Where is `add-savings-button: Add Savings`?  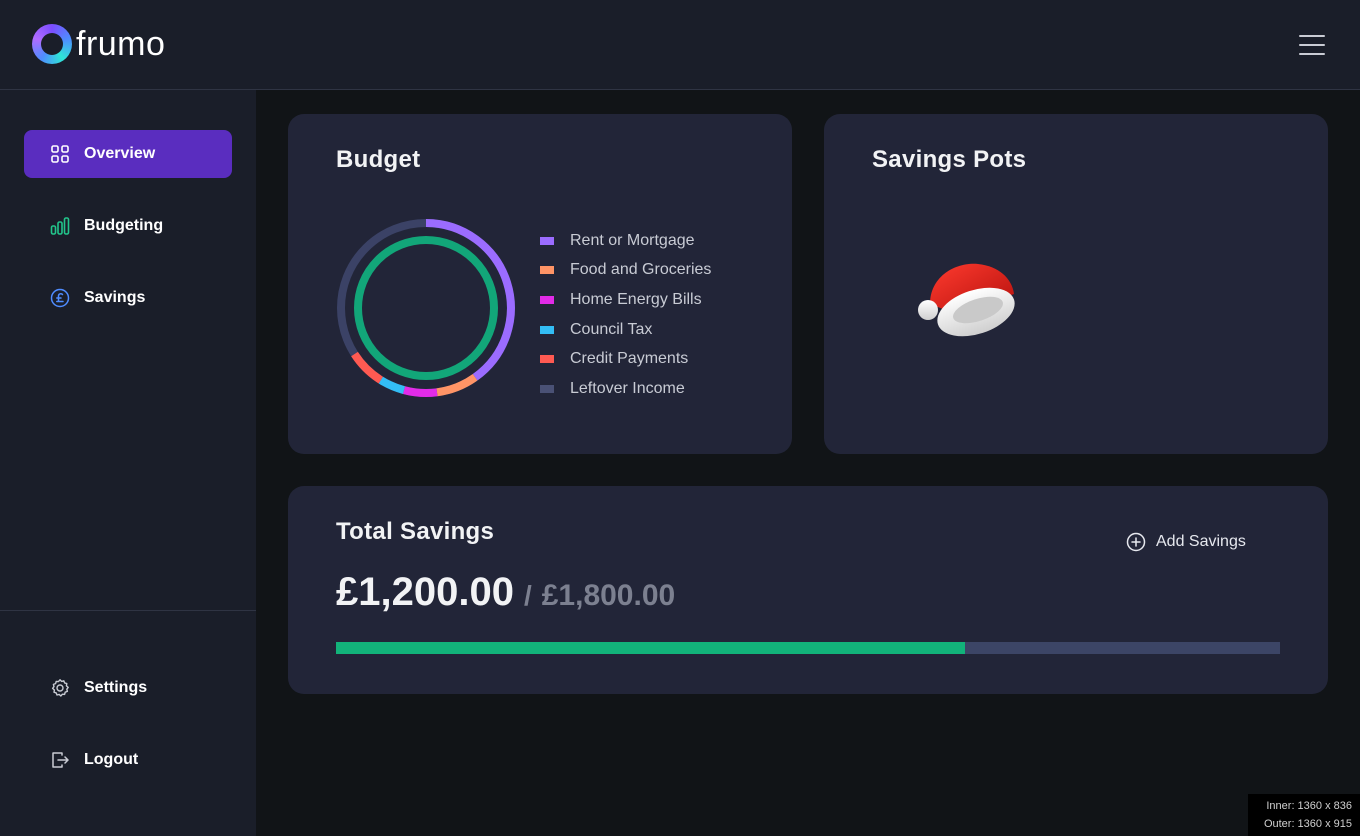
add-savings-button: Add Savings is located at coordinates (1186, 542).